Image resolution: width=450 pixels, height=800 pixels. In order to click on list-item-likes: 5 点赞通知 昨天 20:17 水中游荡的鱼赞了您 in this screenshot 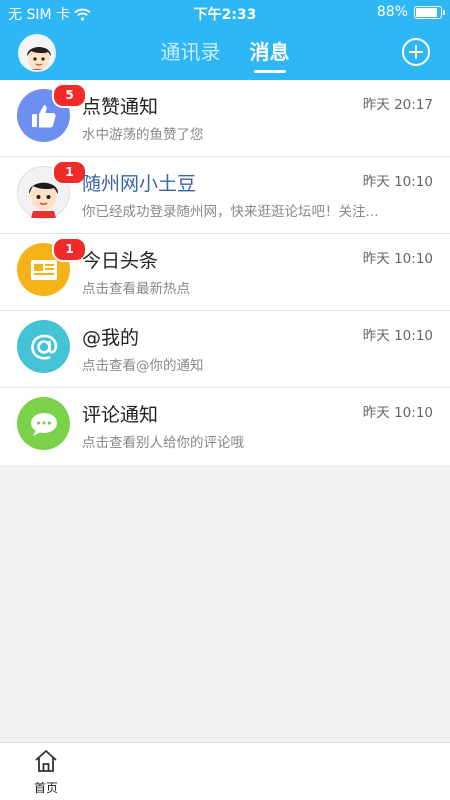, I will do `click(225, 118)`.